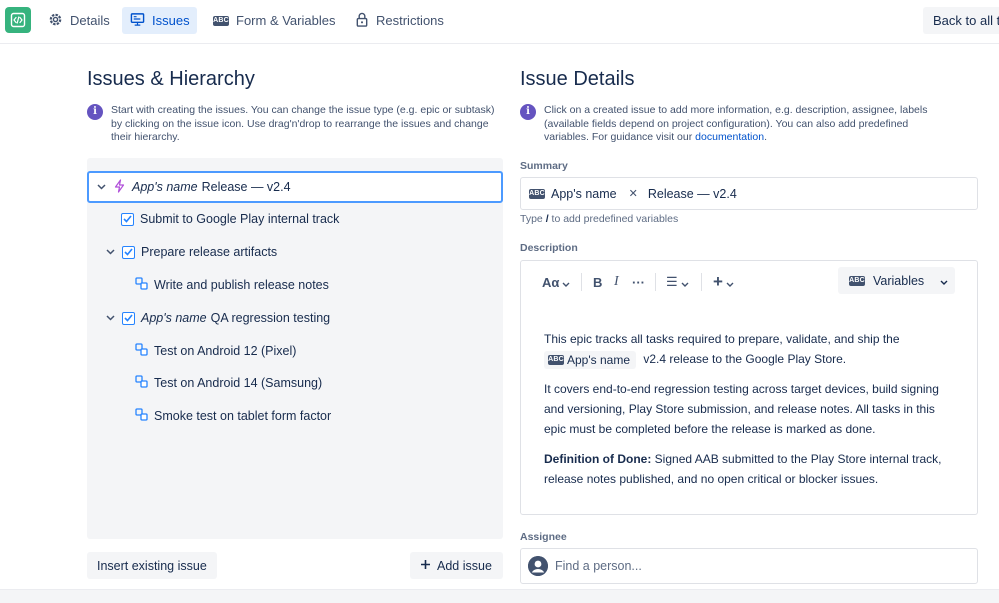  I want to click on add-issue-button: Add issue, so click(456, 565).